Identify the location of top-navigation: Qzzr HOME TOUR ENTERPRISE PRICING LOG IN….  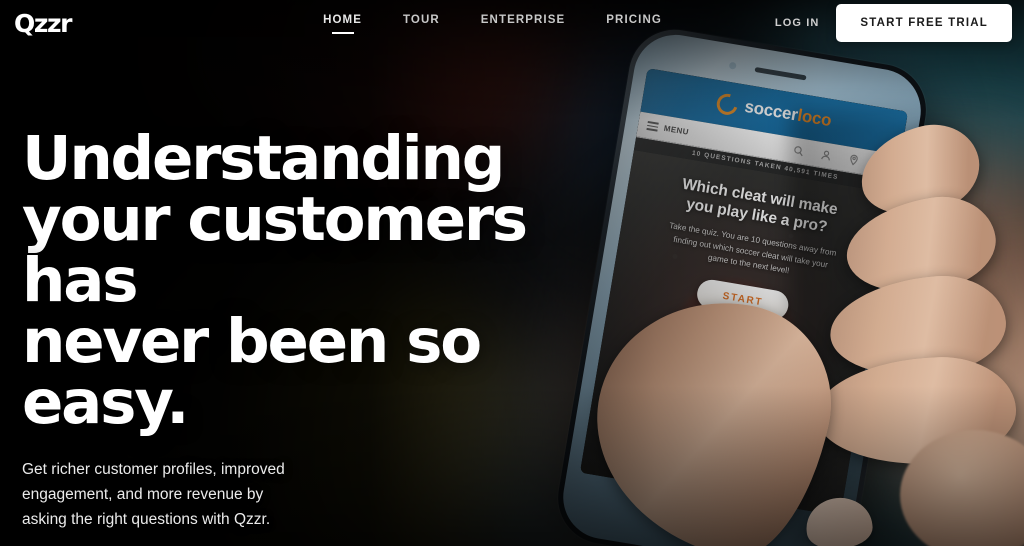
(512, 23).